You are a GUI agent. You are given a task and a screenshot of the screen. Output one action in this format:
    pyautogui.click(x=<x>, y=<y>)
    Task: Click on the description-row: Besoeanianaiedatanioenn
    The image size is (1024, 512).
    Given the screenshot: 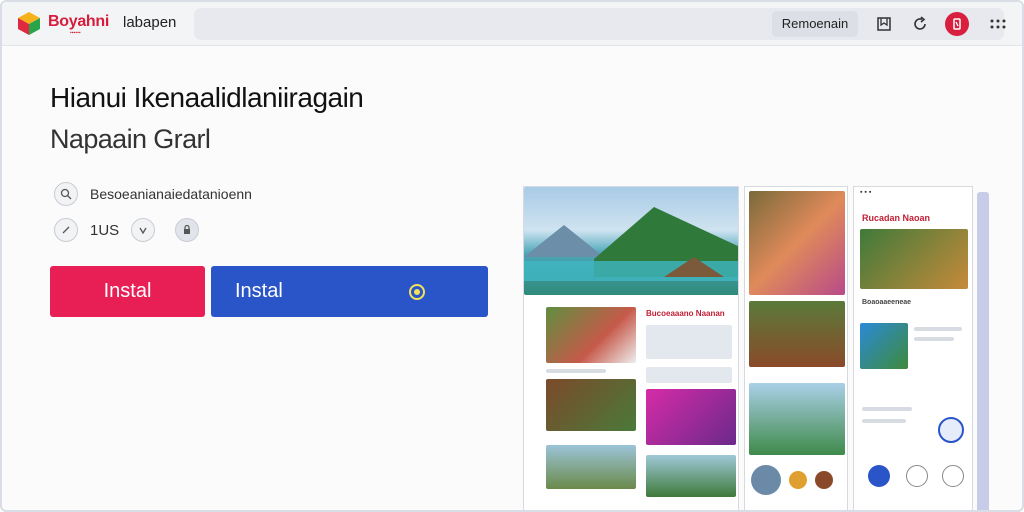 What is the action you would take?
    pyautogui.click(x=153, y=194)
    